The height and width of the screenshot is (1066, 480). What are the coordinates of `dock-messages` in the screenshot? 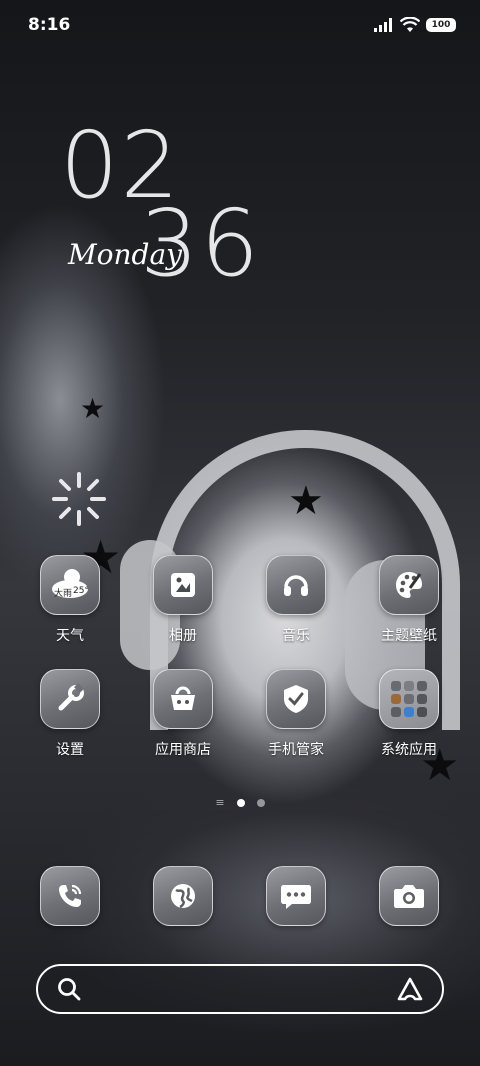 It's located at (296, 896).